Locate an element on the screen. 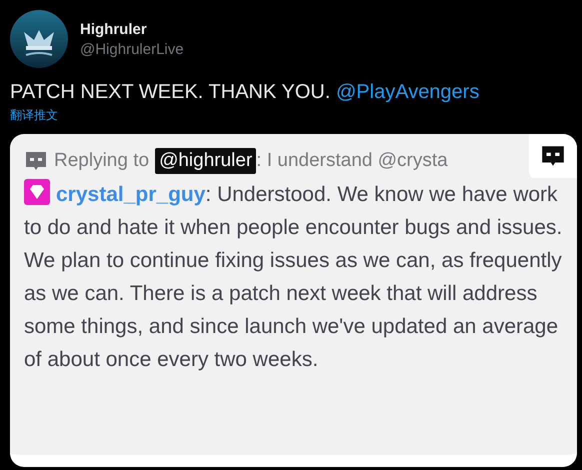 The height and width of the screenshot is (470, 582). mention-link: @PlayAvengers is located at coordinates (408, 92).